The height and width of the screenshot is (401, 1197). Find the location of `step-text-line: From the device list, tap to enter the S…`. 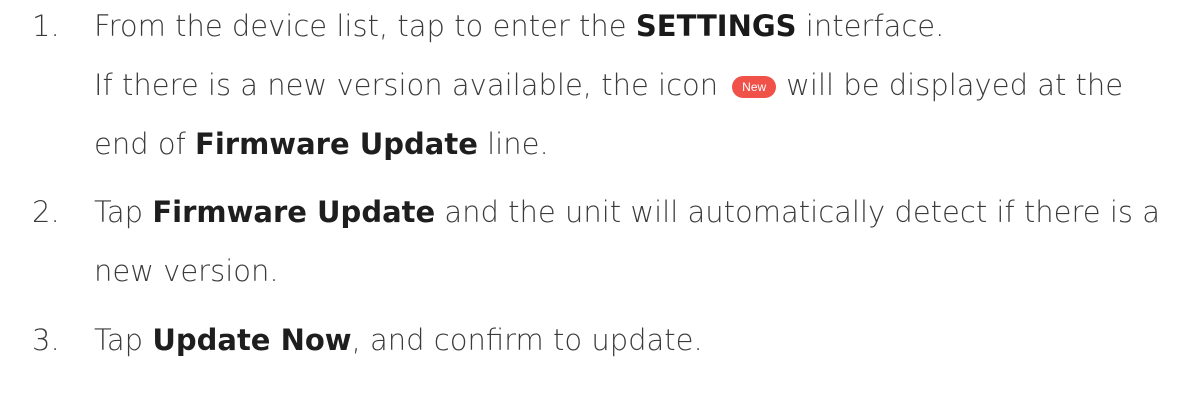

step-text-line: From the device list, tap to enter the S… is located at coordinates (519, 26).